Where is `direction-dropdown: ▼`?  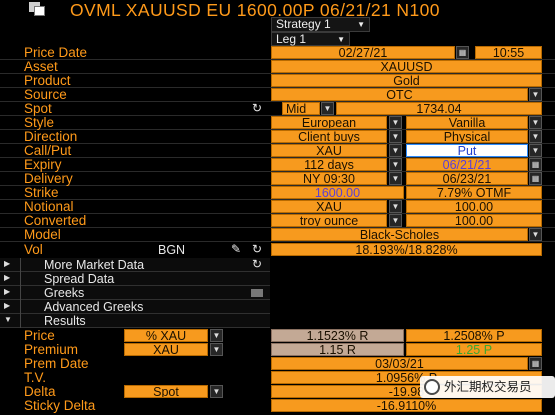 direction-dropdown: ▼ is located at coordinates (395, 136).